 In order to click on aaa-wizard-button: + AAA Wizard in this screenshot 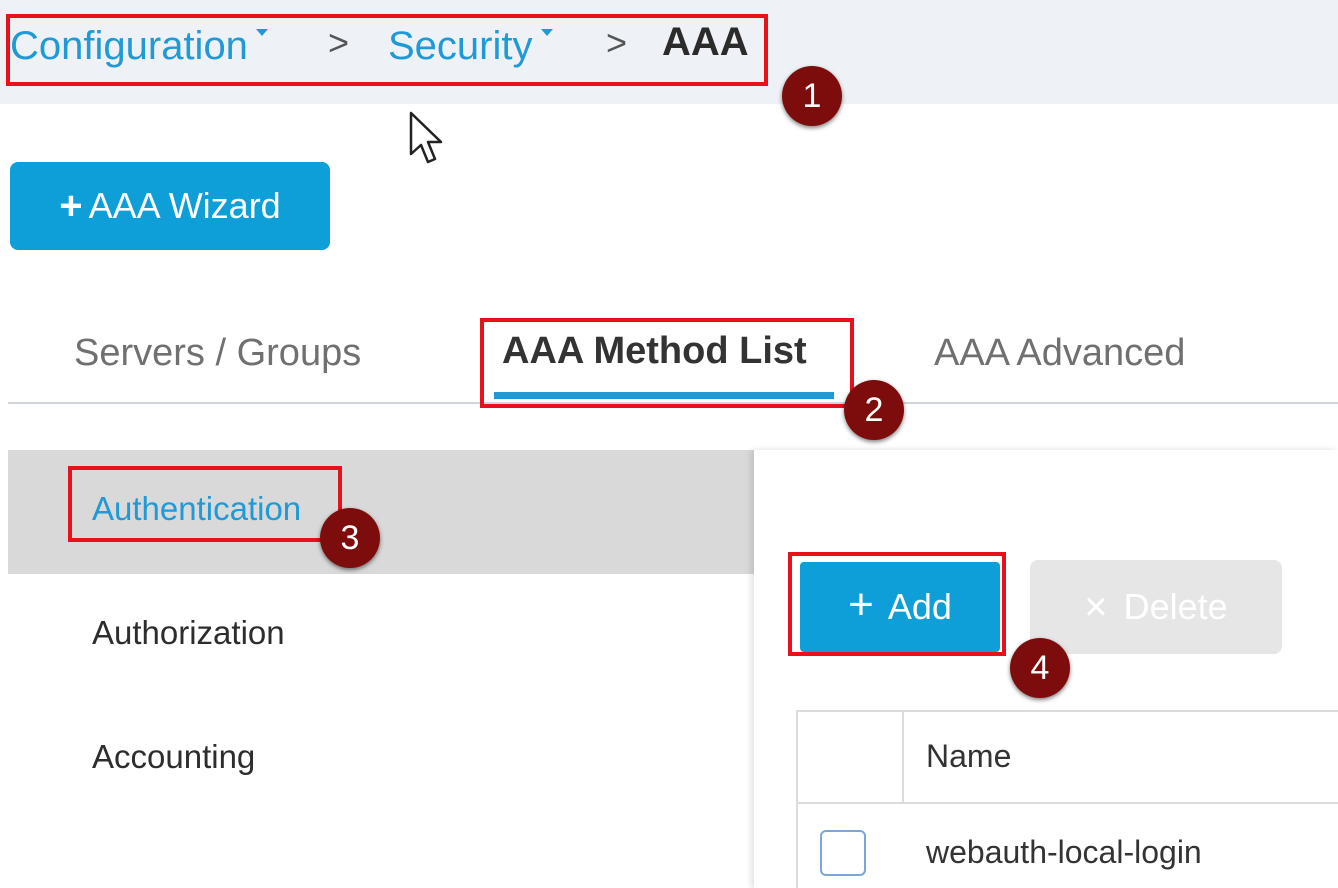, I will do `click(170, 206)`.